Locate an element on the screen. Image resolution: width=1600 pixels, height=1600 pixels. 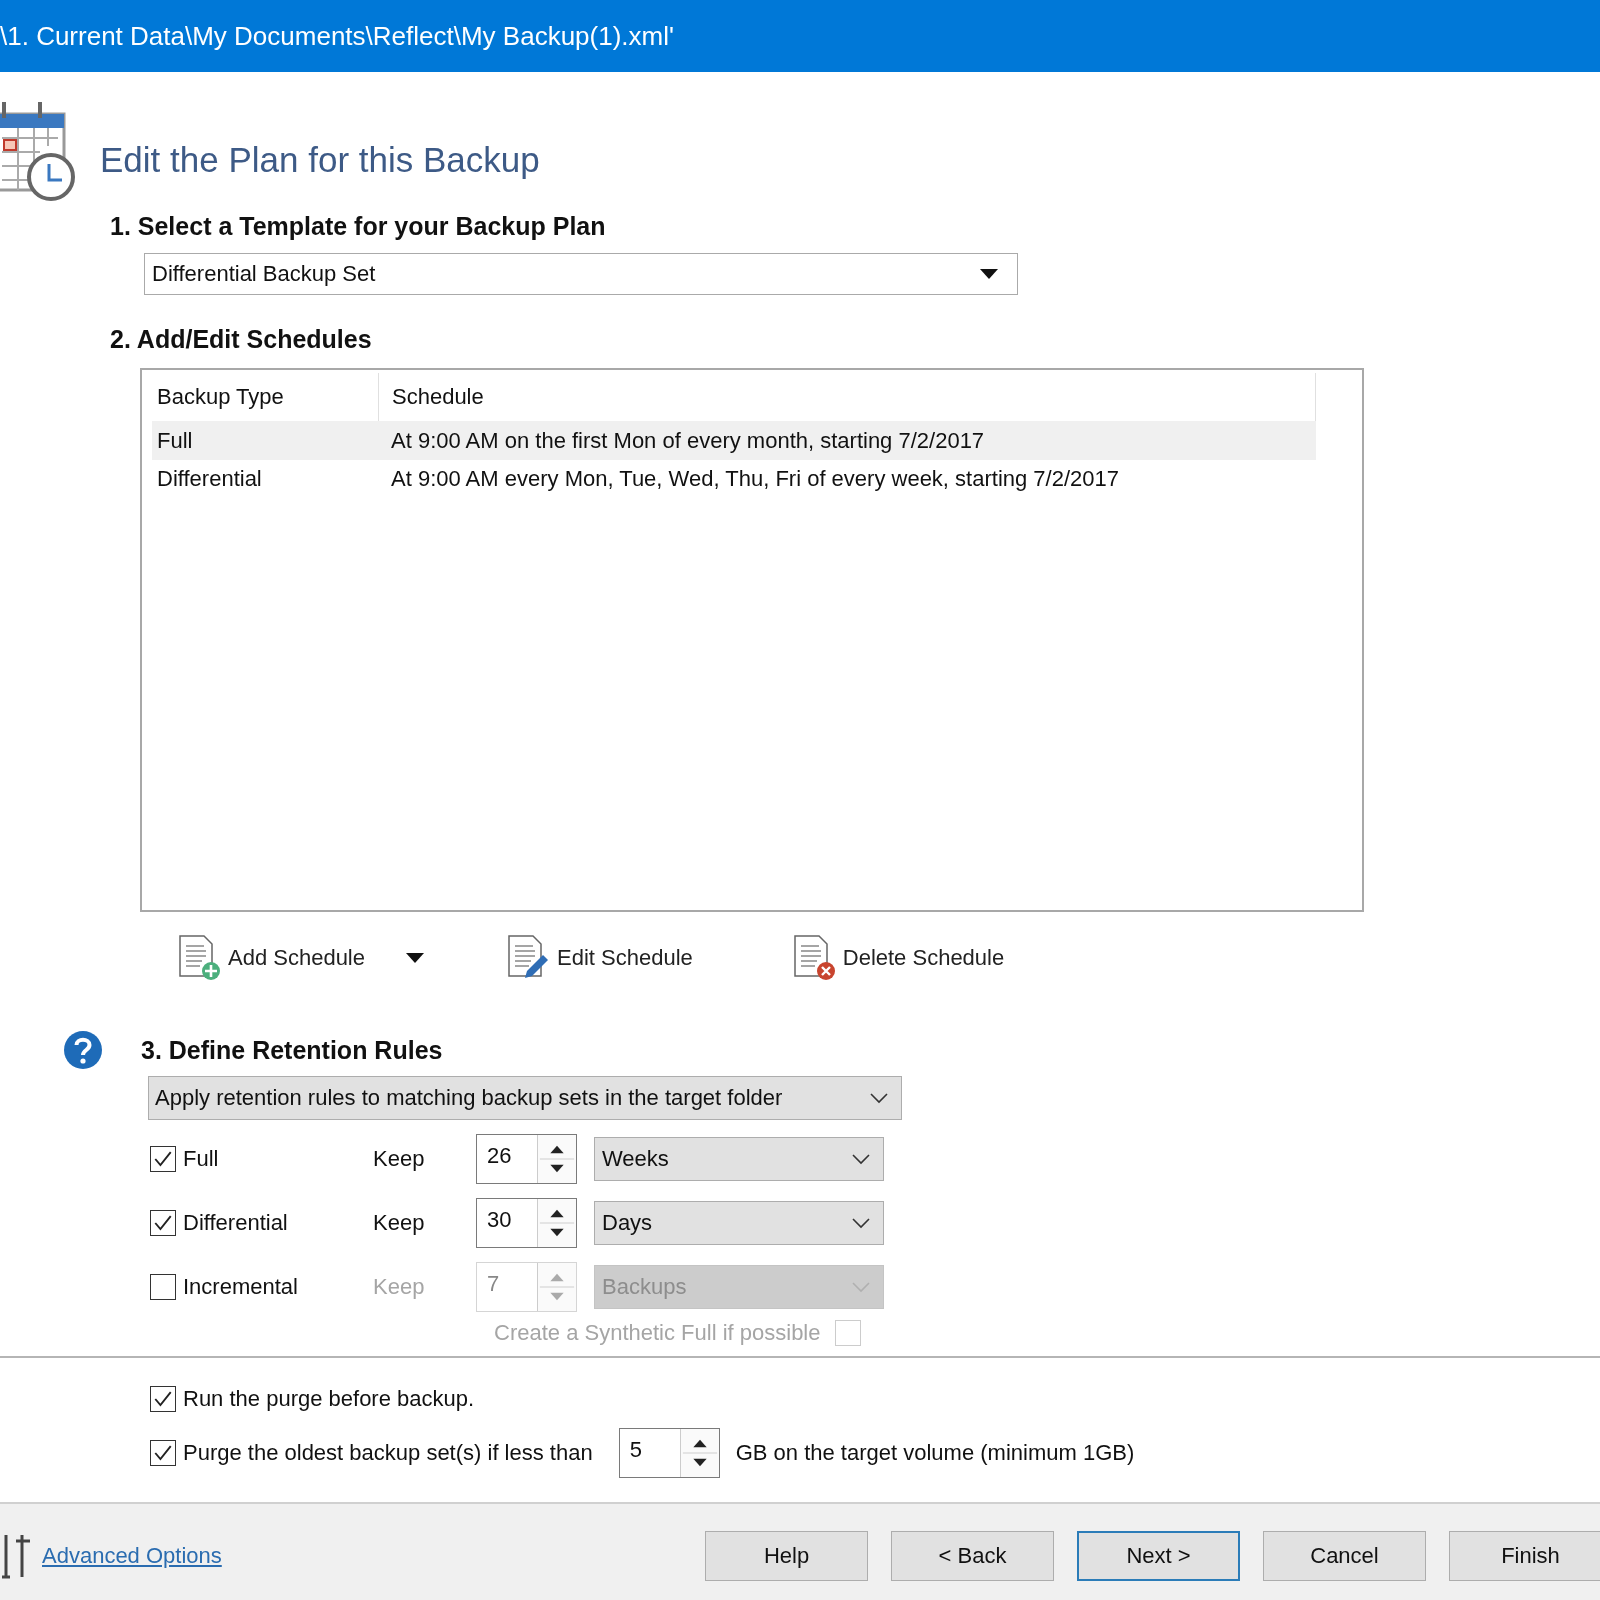
checkbox-label: Create a Synthetic Full if possible is located at coordinates (657, 1333).